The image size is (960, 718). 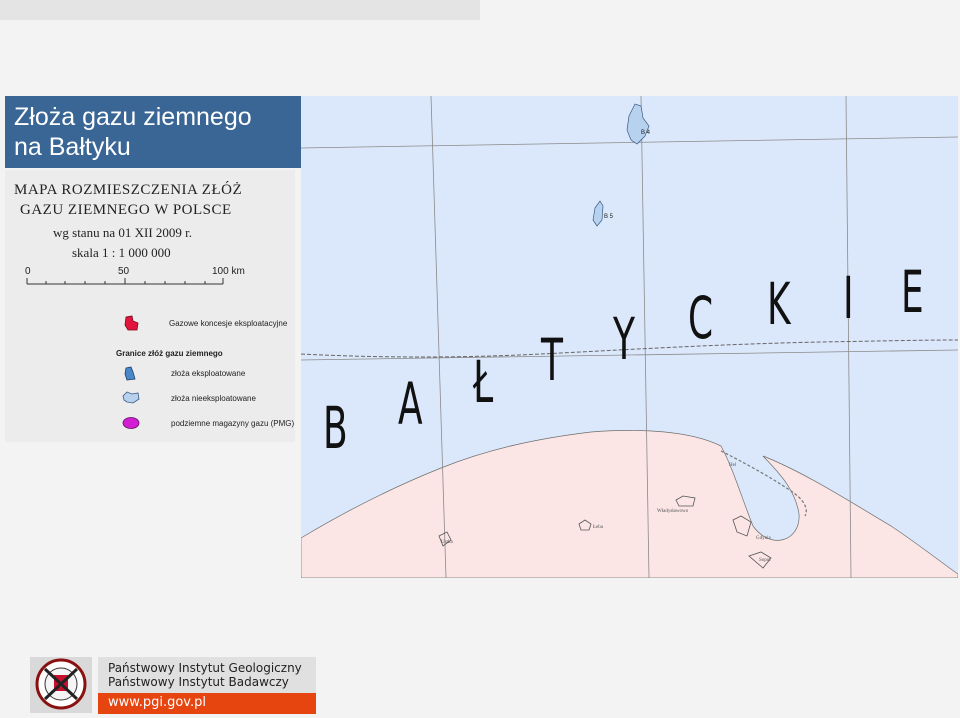 What do you see at coordinates (126, 210) in the screenshot?
I see `legend-heading-2: GAZU ZIEMNEGO W POLSCE` at bounding box center [126, 210].